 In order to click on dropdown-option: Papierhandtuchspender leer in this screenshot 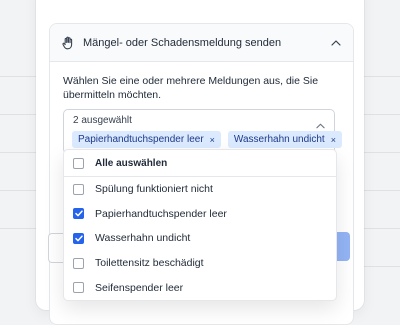, I will do `click(200, 214)`.